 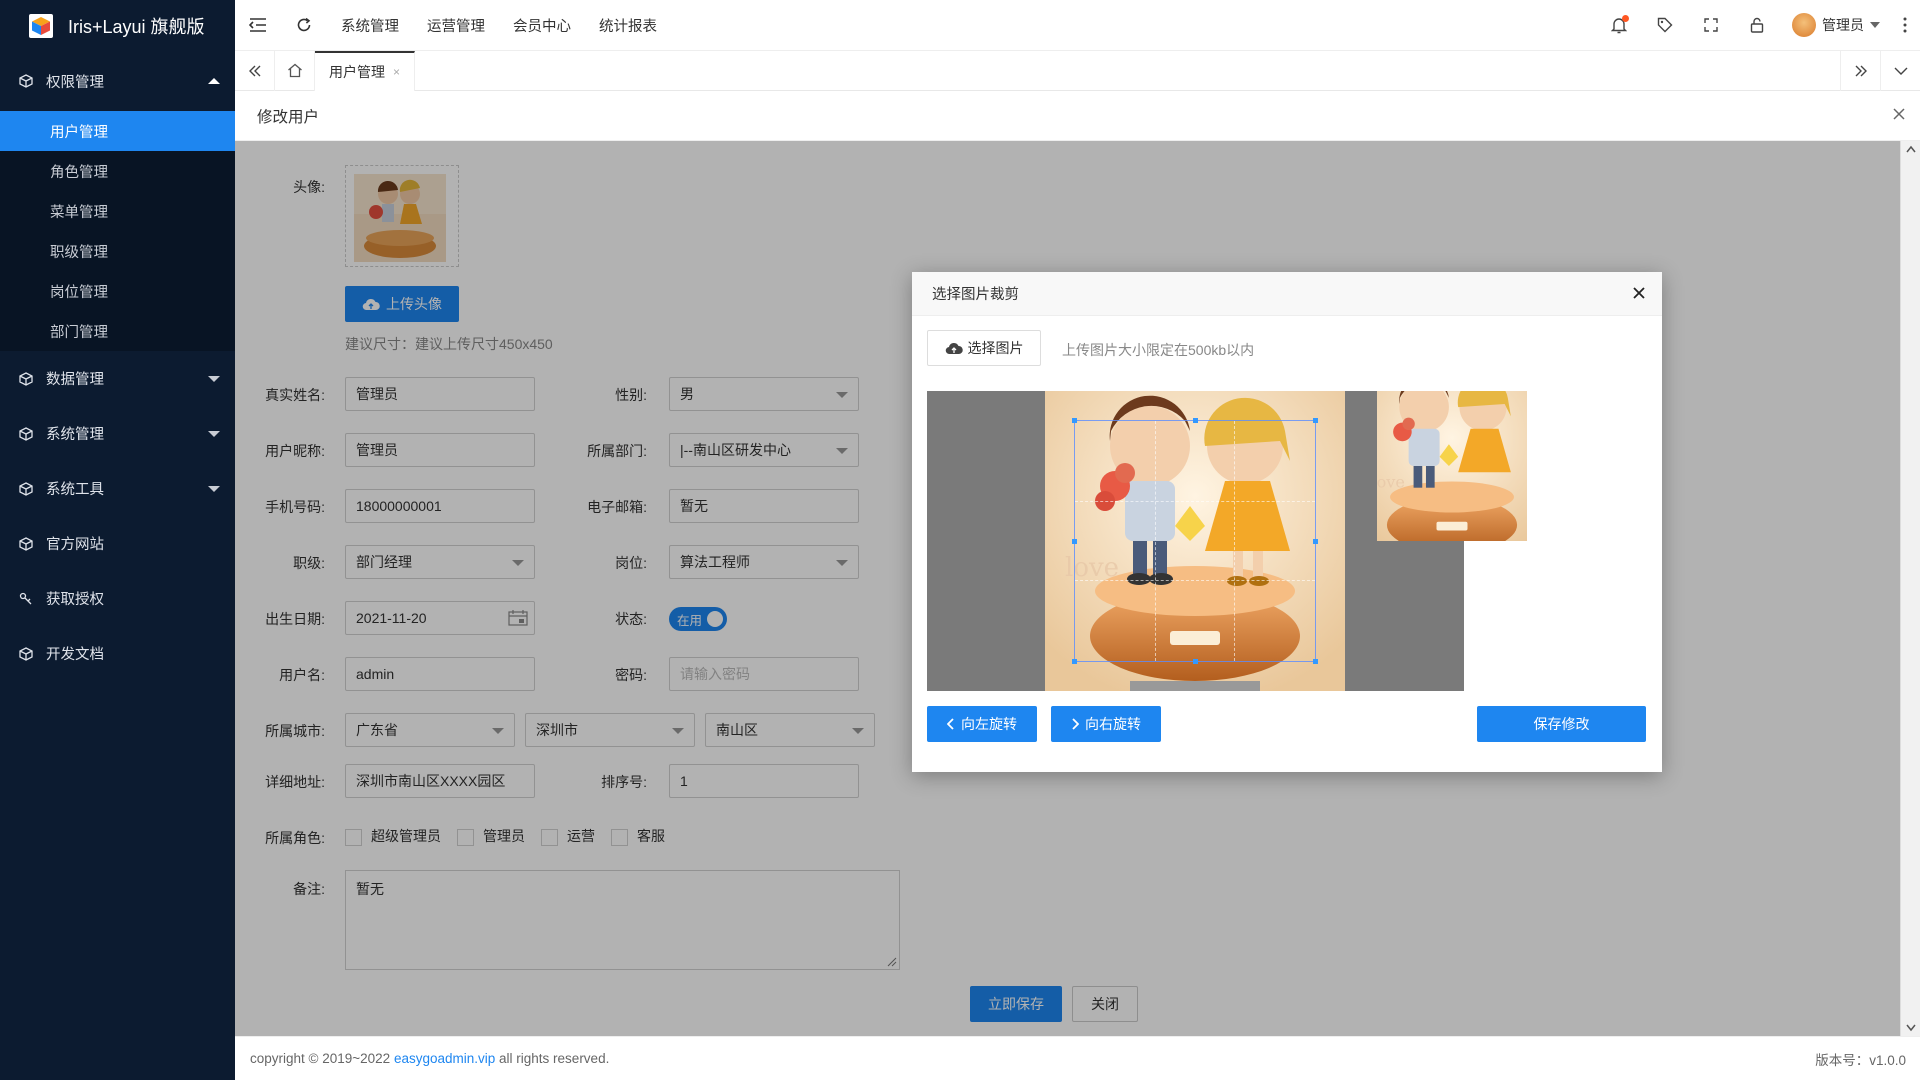 What do you see at coordinates (954, 348) in the screenshot?
I see `cloud-upload-icon` at bounding box center [954, 348].